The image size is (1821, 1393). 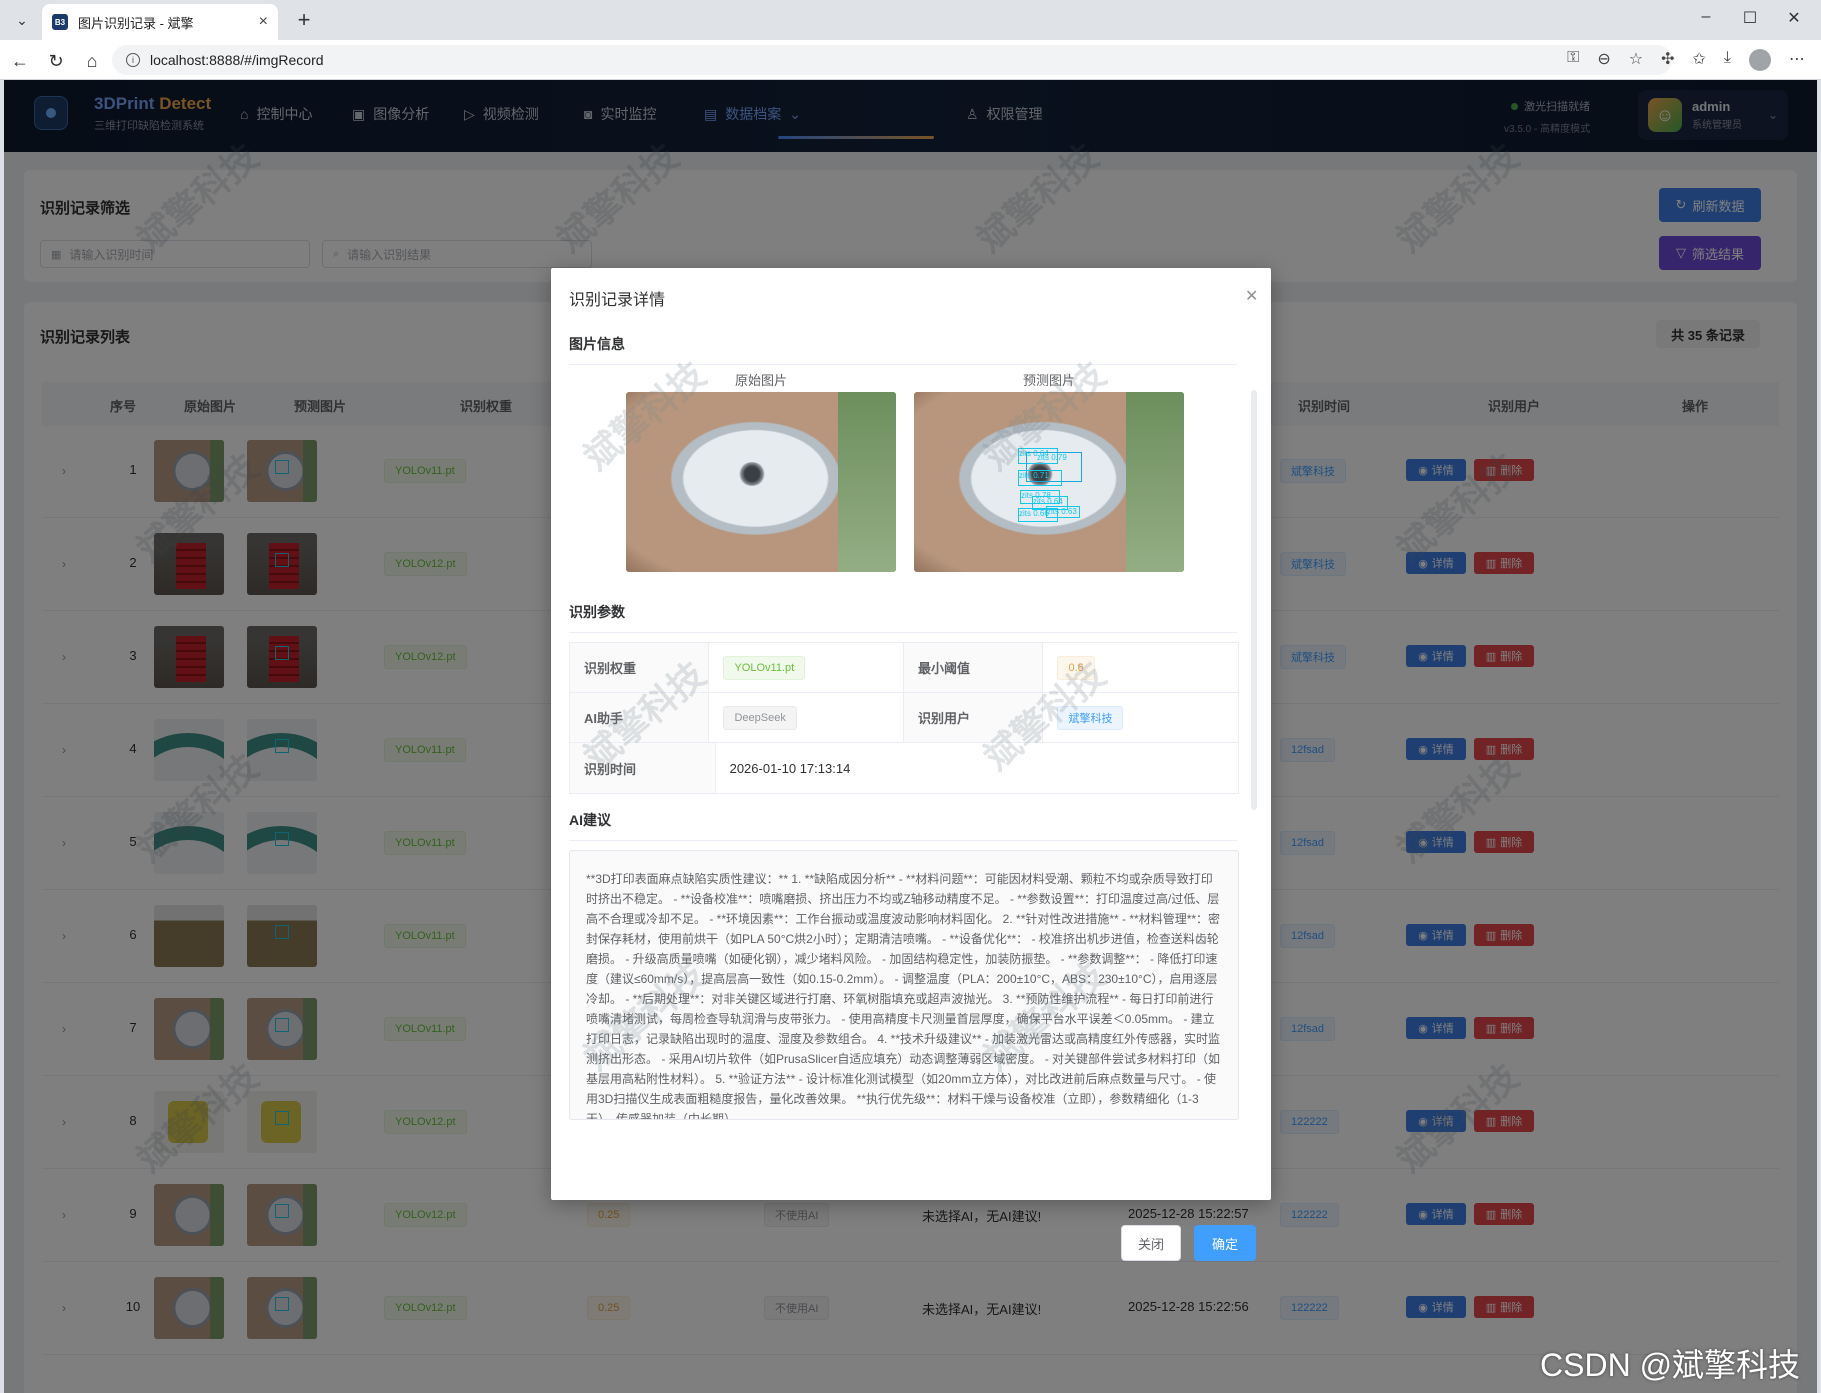 What do you see at coordinates (1151, 1243) in the screenshot?
I see `dialog-cancel-button: 关闭` at bounding box center [1151, 1243].